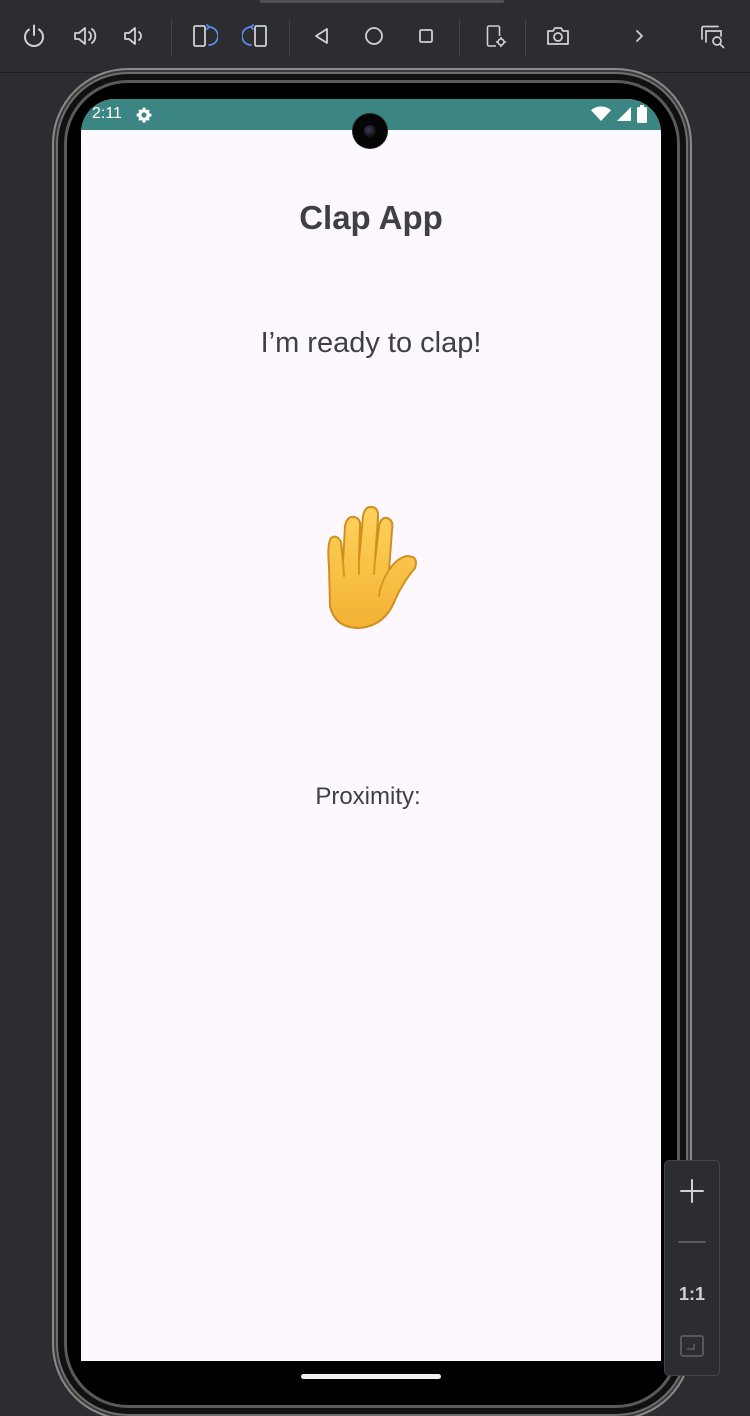  Describe the element at coordinates (371, 217) in the screenshot. I see `app-title: Clap App` at that location.